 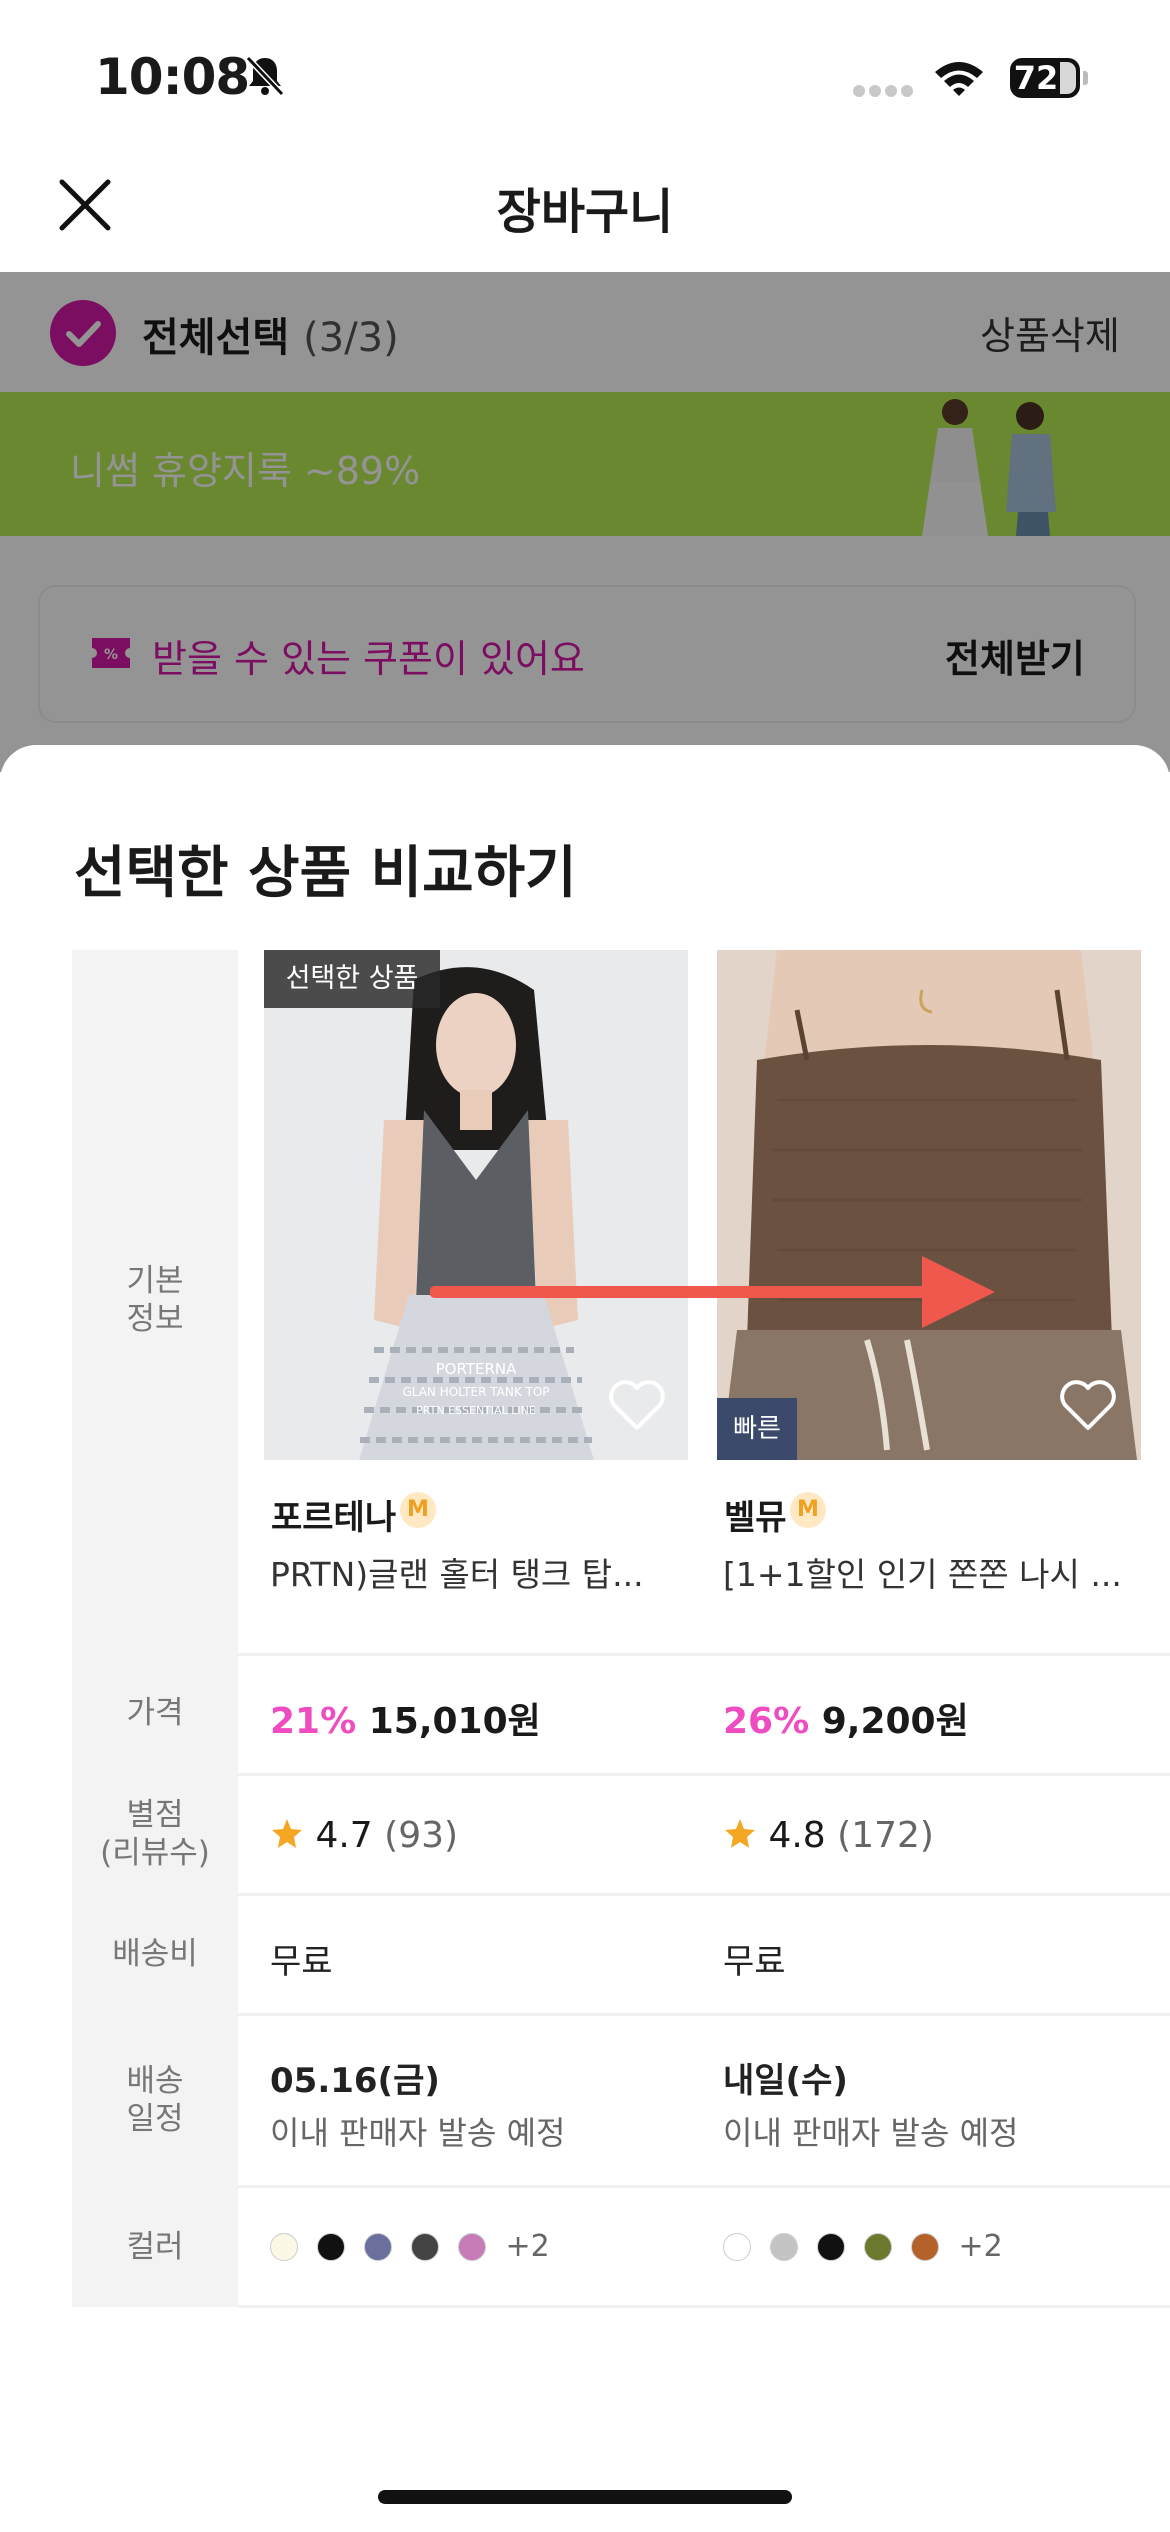 What do you see at coordinates (712, 1292) in the screenshot?
I see `arrow-right-icon` at bounding box center [712, 1292].